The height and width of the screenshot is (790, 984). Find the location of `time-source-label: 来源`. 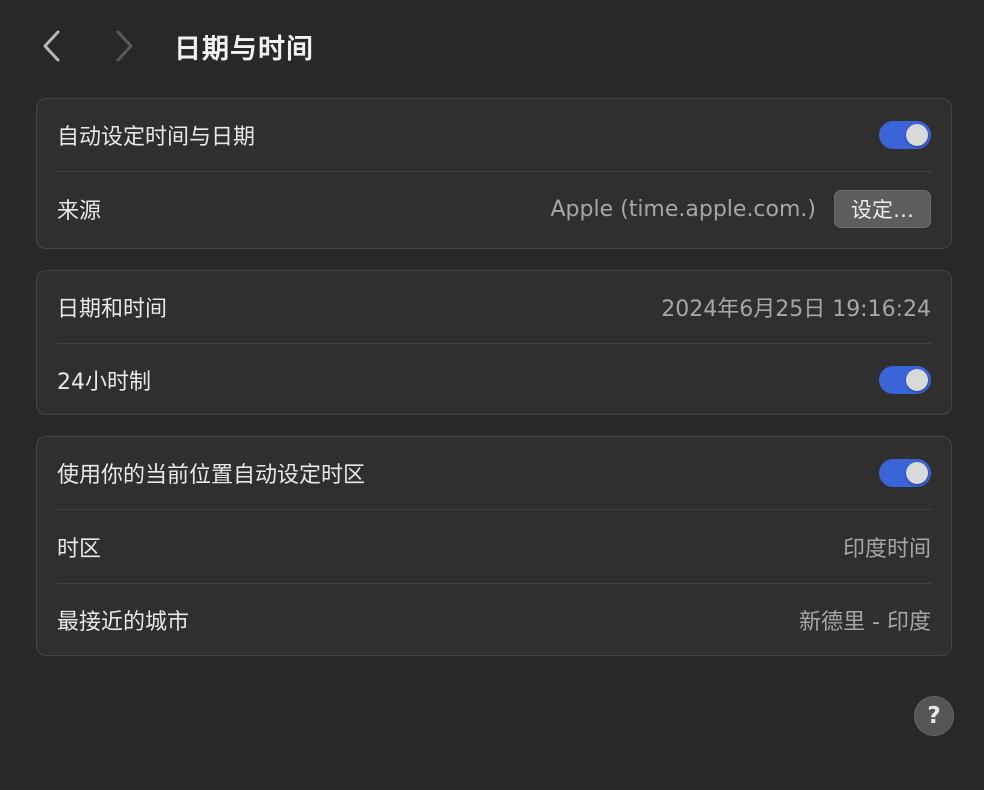

time-source-label: 来源 is located at coordinates (79, 211).